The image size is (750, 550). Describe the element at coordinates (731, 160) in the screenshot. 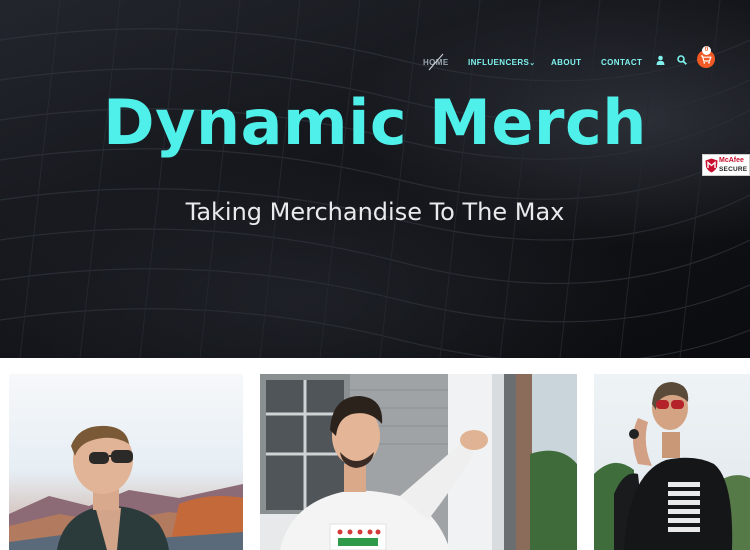

I see `mcafee-brand-text: McAfee` at that location.